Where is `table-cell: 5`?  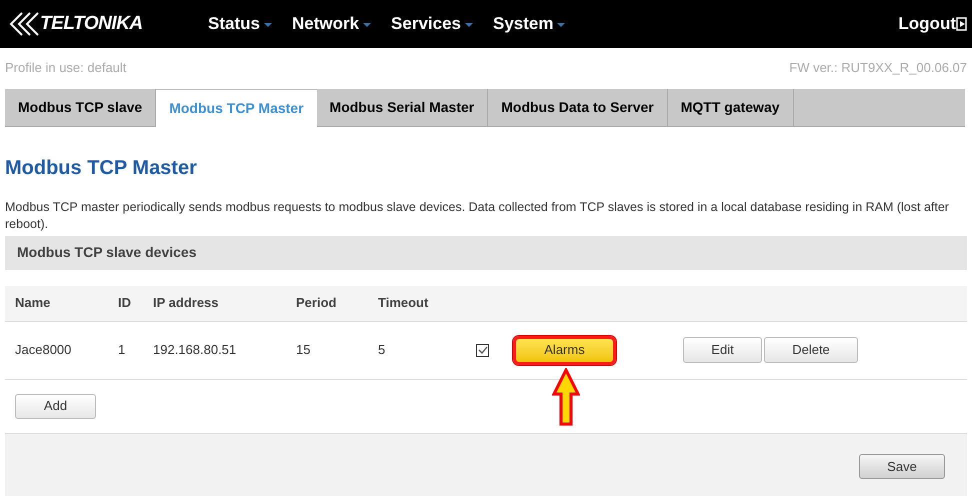
table-cell: 5 is located at coordinates (382, 350).